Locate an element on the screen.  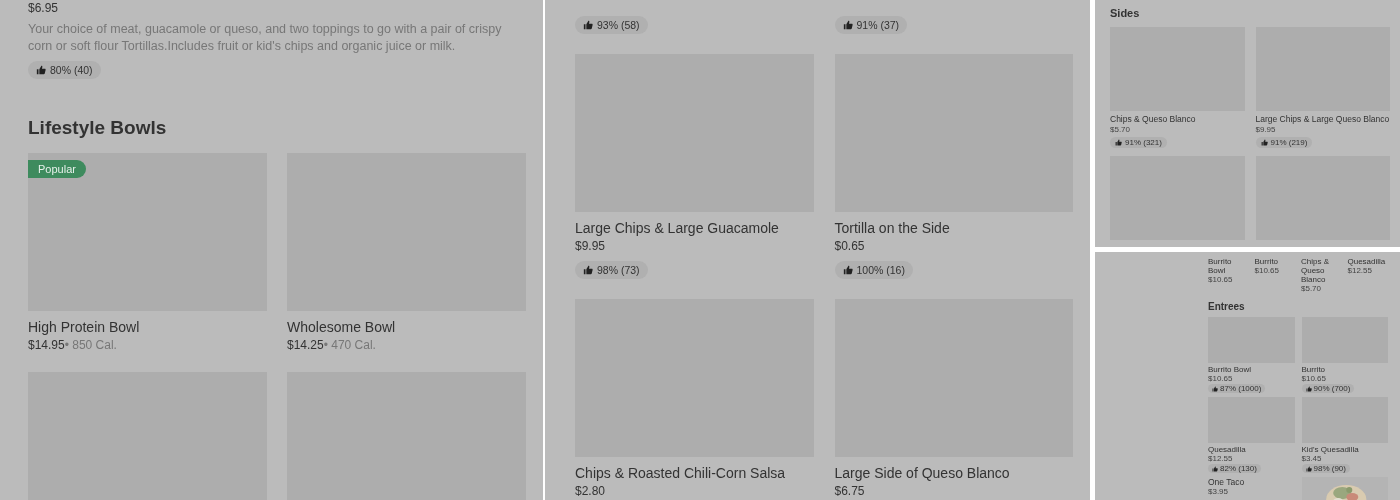
rating-chip: 100% (16) is located at coordinates (873, 270).